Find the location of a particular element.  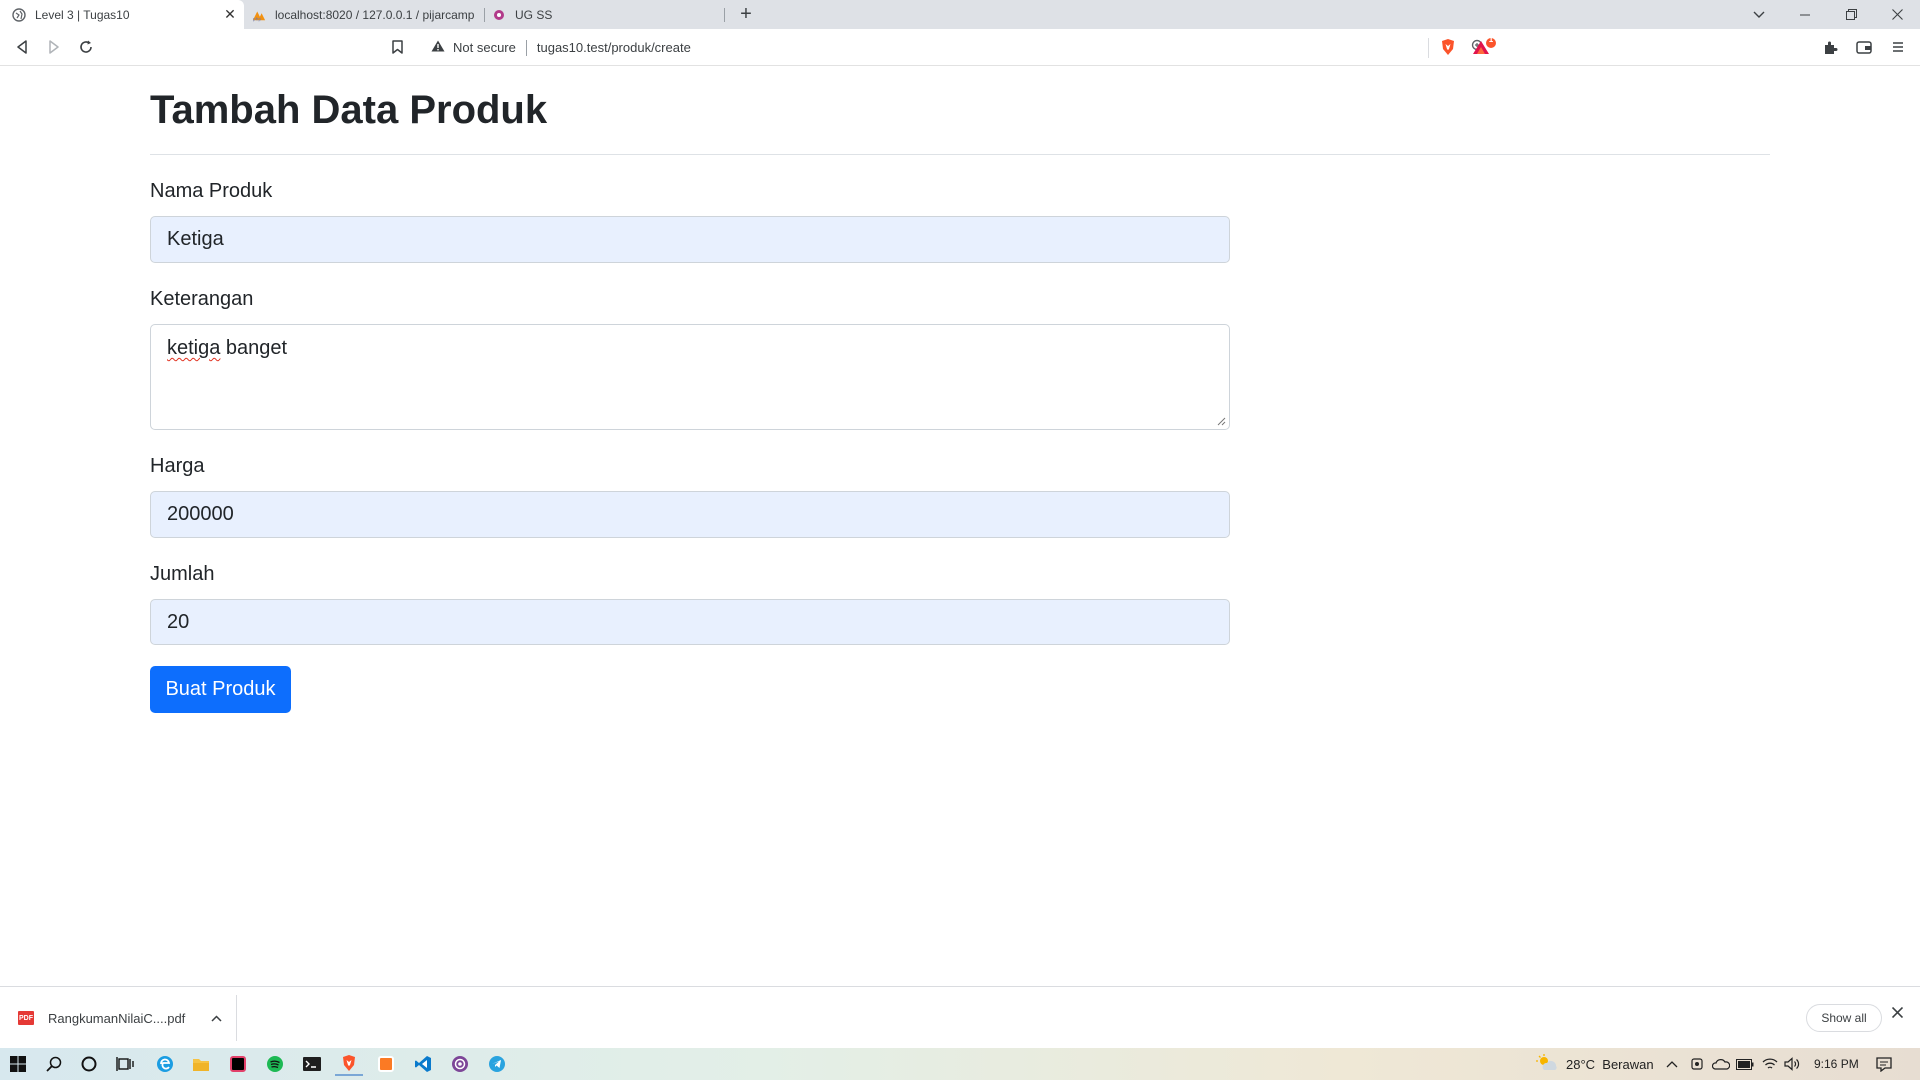

windows-start-icon is located at coordinates (18, 1064).